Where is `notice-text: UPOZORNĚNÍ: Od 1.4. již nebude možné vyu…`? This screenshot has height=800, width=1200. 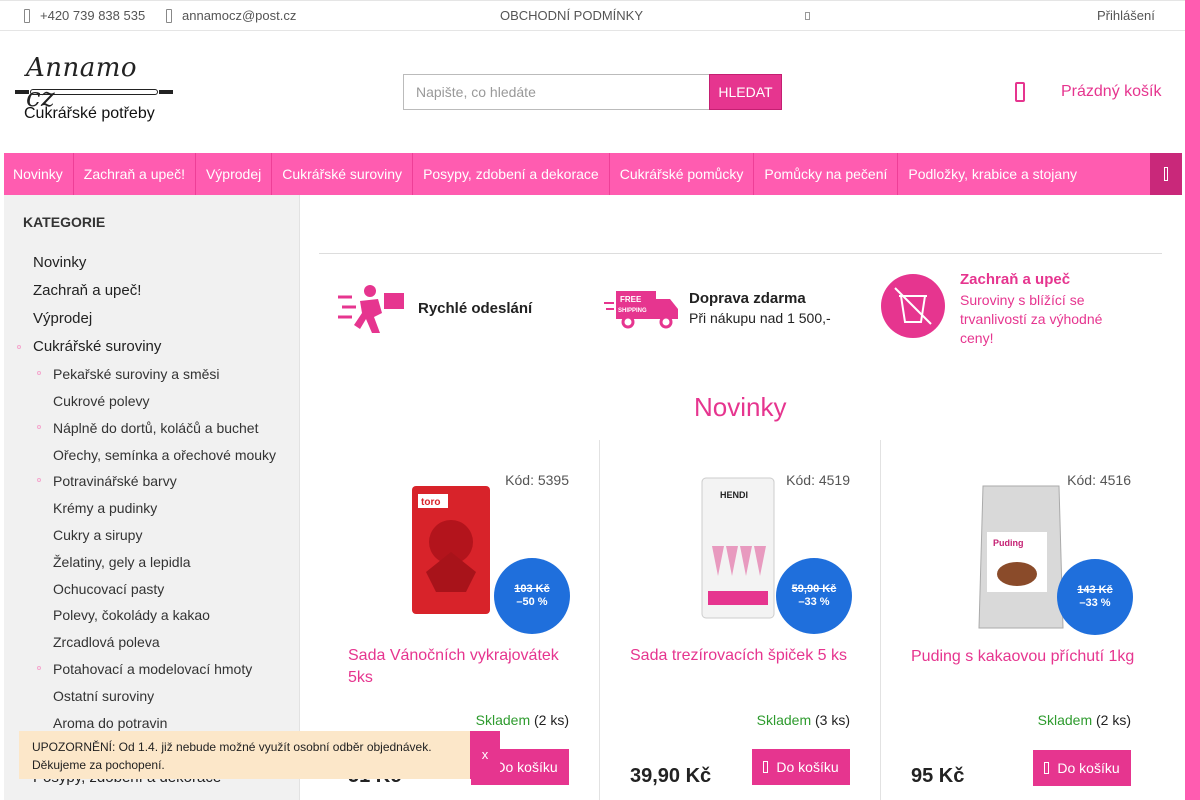 notice-text: UPOZORNĚNÍ: Od 1.4. již nebude možné vyu… is located at coordinates (232, 756).